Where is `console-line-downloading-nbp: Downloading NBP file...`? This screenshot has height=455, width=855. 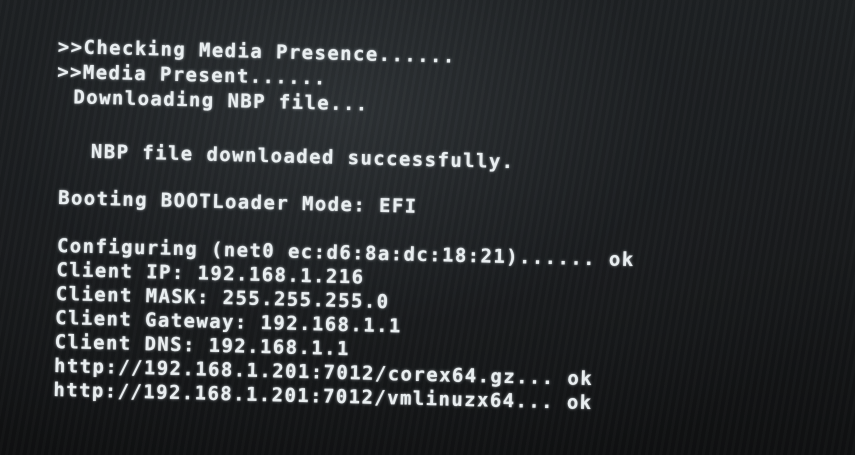 console-line-downloading-nbp: Downloading NBP file... is located at coordinates (214, 101).